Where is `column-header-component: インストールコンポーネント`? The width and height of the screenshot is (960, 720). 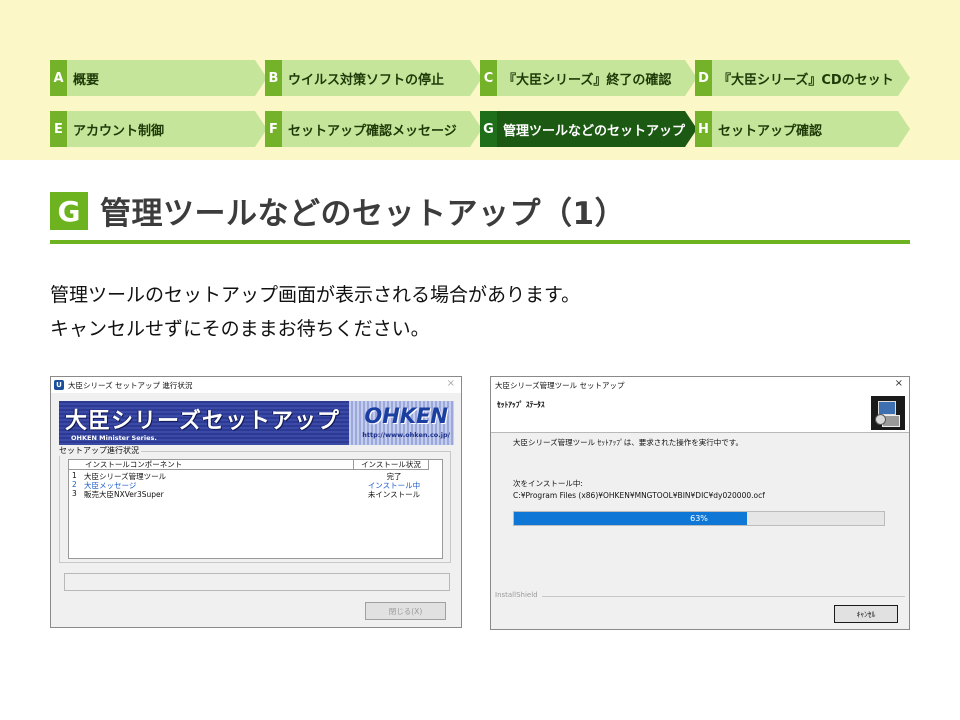
column-header-component: インストールコンポーネント is located at coordinates (211, 465).